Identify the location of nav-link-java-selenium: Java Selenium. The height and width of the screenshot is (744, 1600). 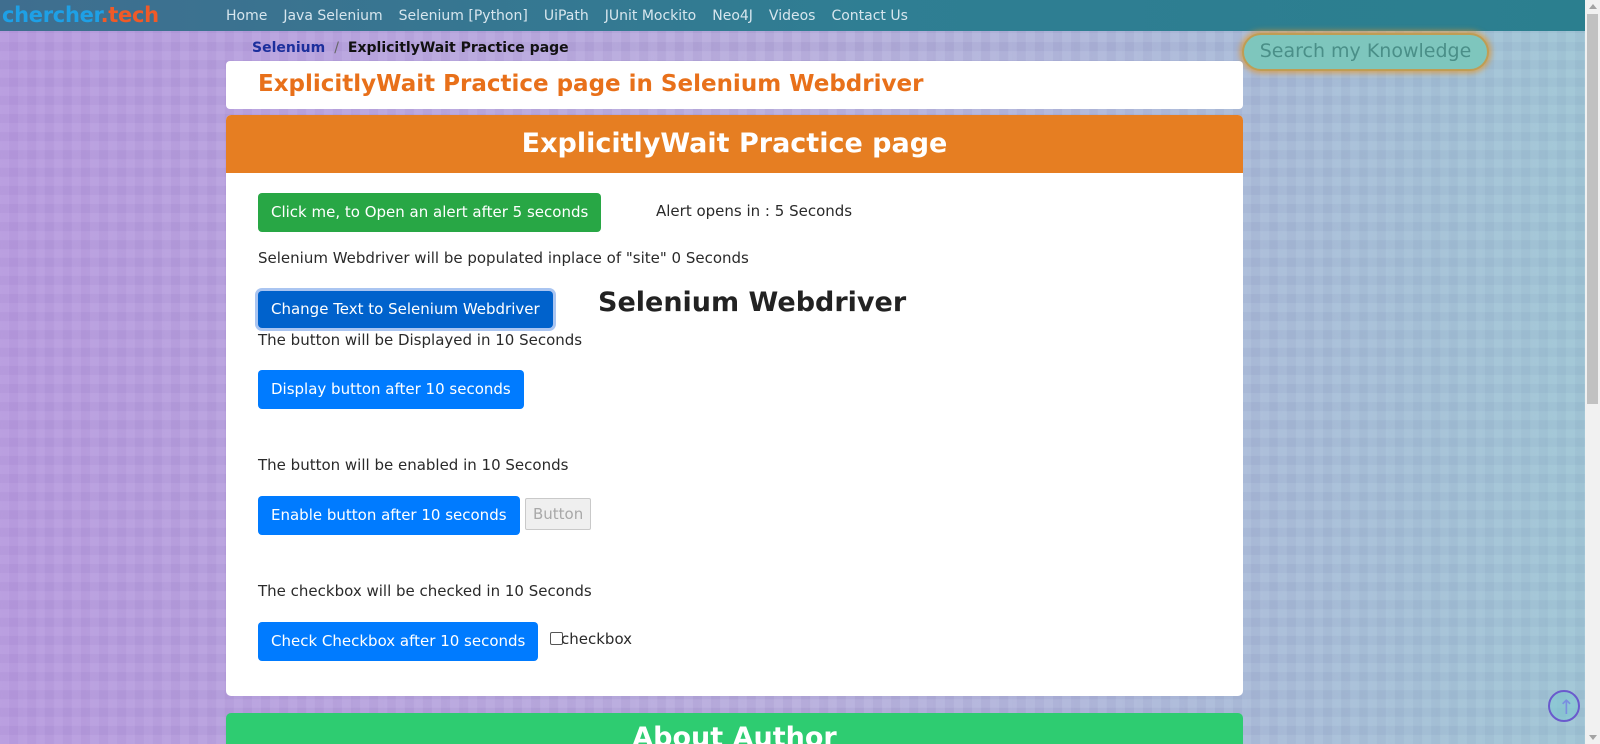
(332, 16).